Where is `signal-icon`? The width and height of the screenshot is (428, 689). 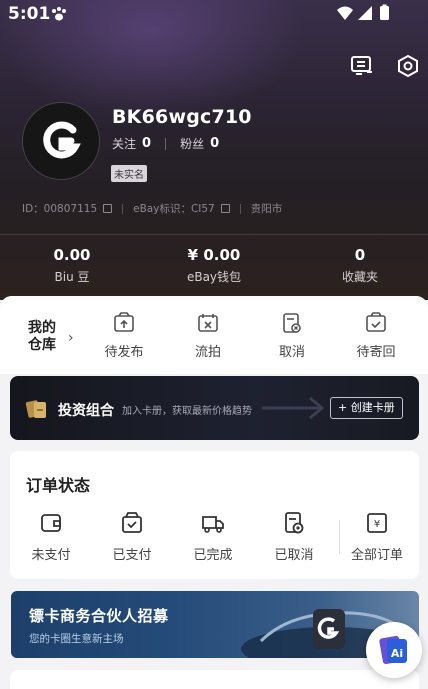
signal-icon is located at coordinates (365, 13).